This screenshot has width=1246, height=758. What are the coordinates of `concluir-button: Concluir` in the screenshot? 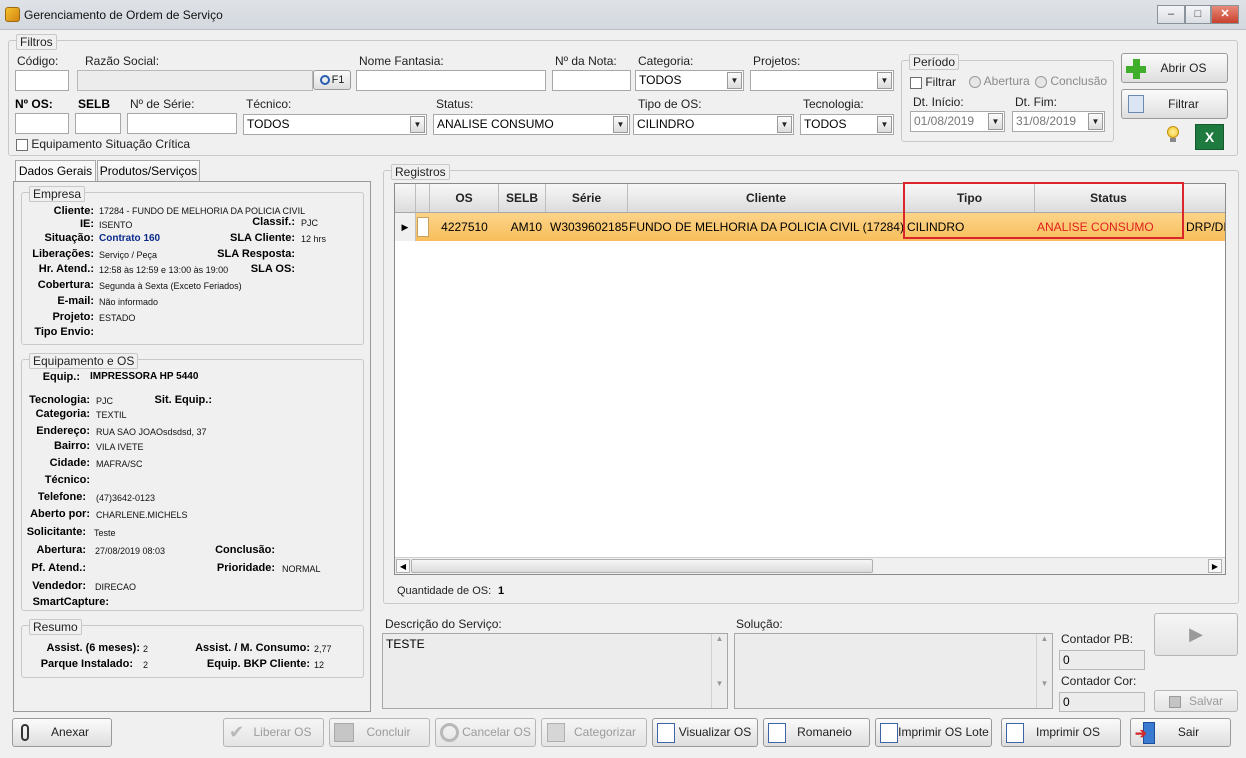 It's located at (379, 732).